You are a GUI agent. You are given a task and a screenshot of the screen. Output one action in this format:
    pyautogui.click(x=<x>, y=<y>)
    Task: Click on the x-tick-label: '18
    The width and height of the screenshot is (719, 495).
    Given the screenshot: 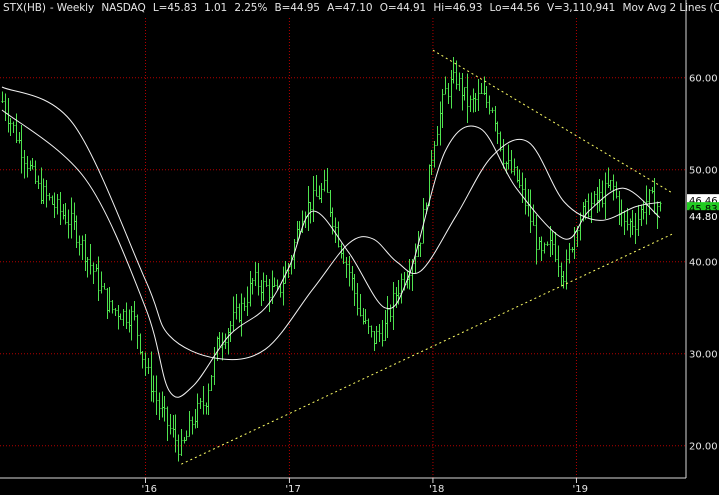 What is the action you would take?
    pyautogui.click(x=436, y=489)
    